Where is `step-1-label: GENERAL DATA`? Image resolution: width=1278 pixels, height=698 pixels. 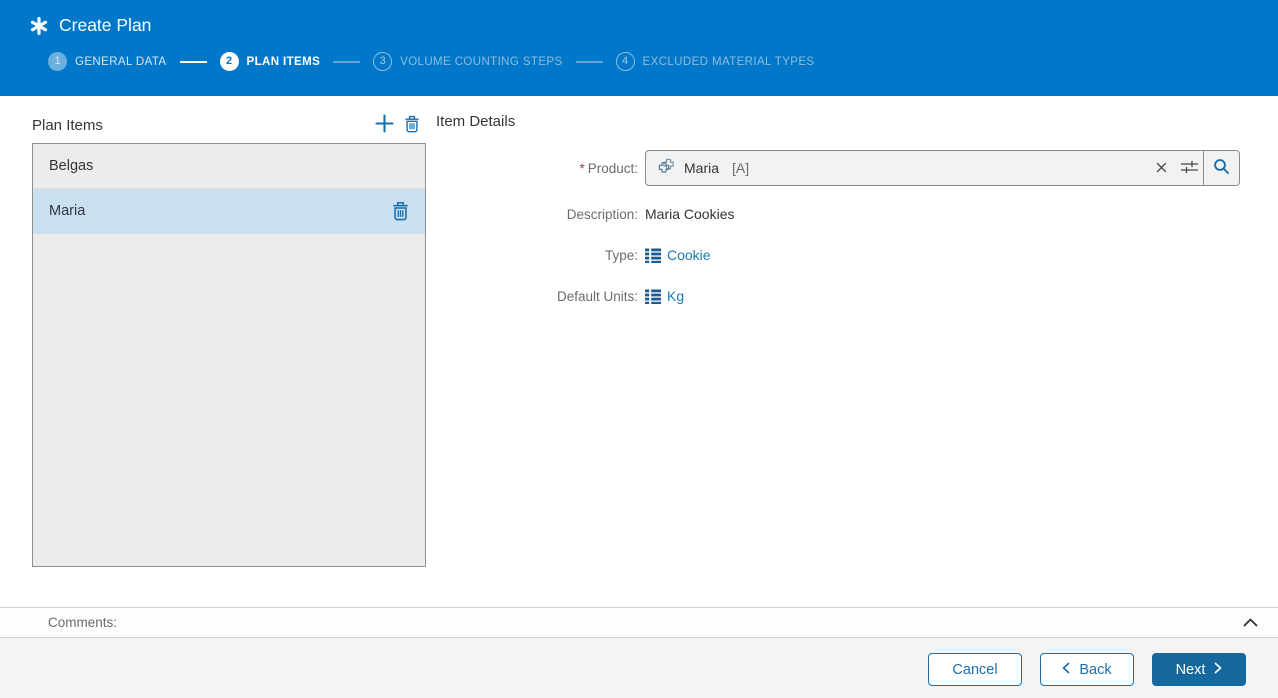 step-1-label: GENERAL DATA is located at coordinates (121, 61).